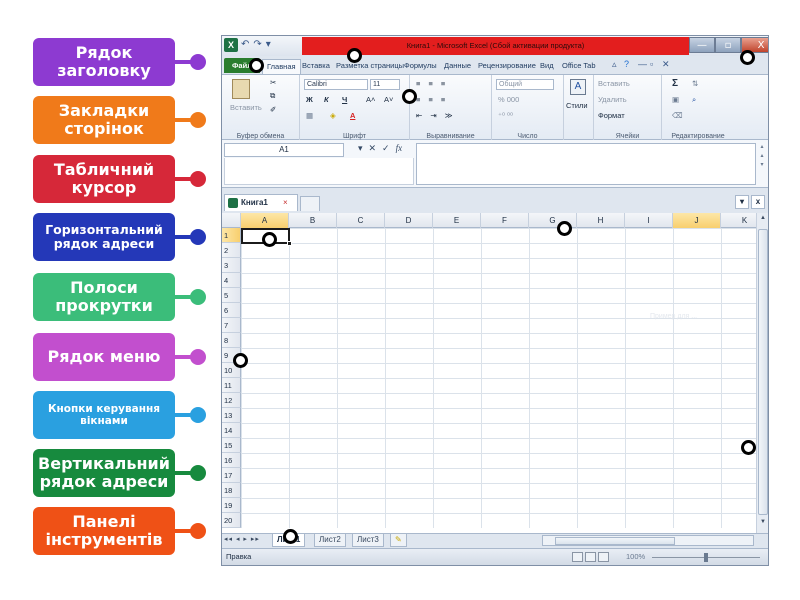 Image resolution: width=800 pixels, height=600 pixels. Describe the element at coordinates (762, 156) in the screenshot. I see `formula-bar-expand-icon: ▴ ▴ ▾` at that location.